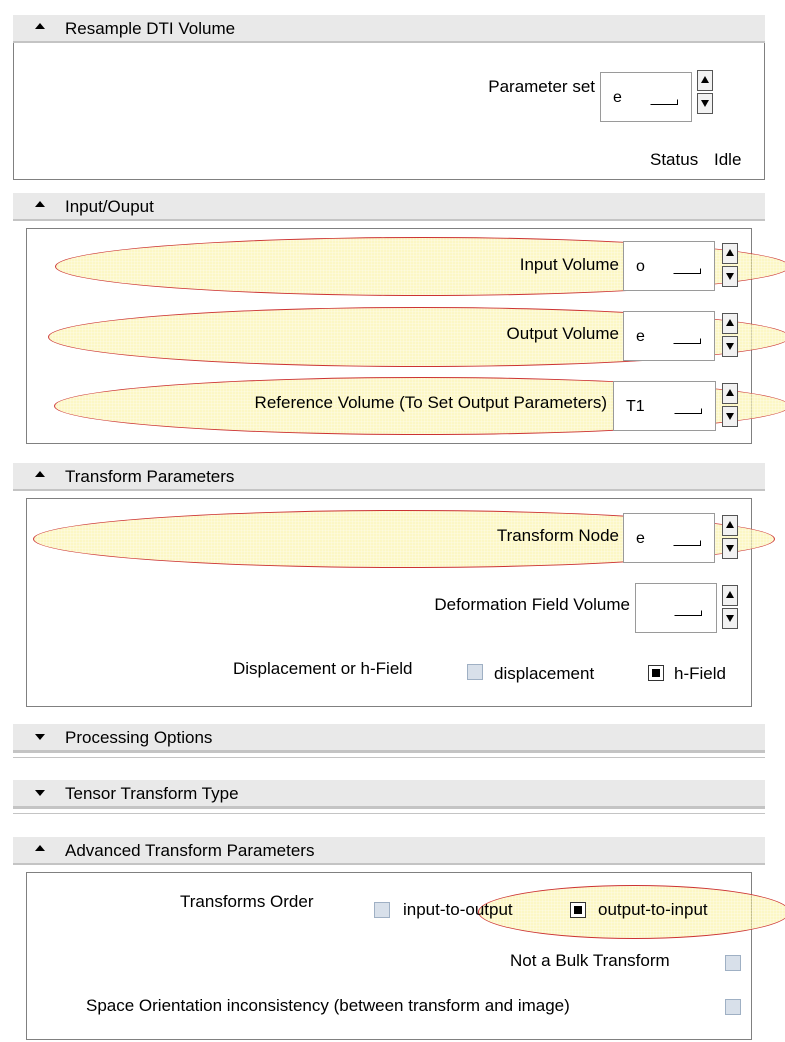 This screenshot has width=785, height=1042. I want to click on output-volume-menu: e, so click(669, 336).